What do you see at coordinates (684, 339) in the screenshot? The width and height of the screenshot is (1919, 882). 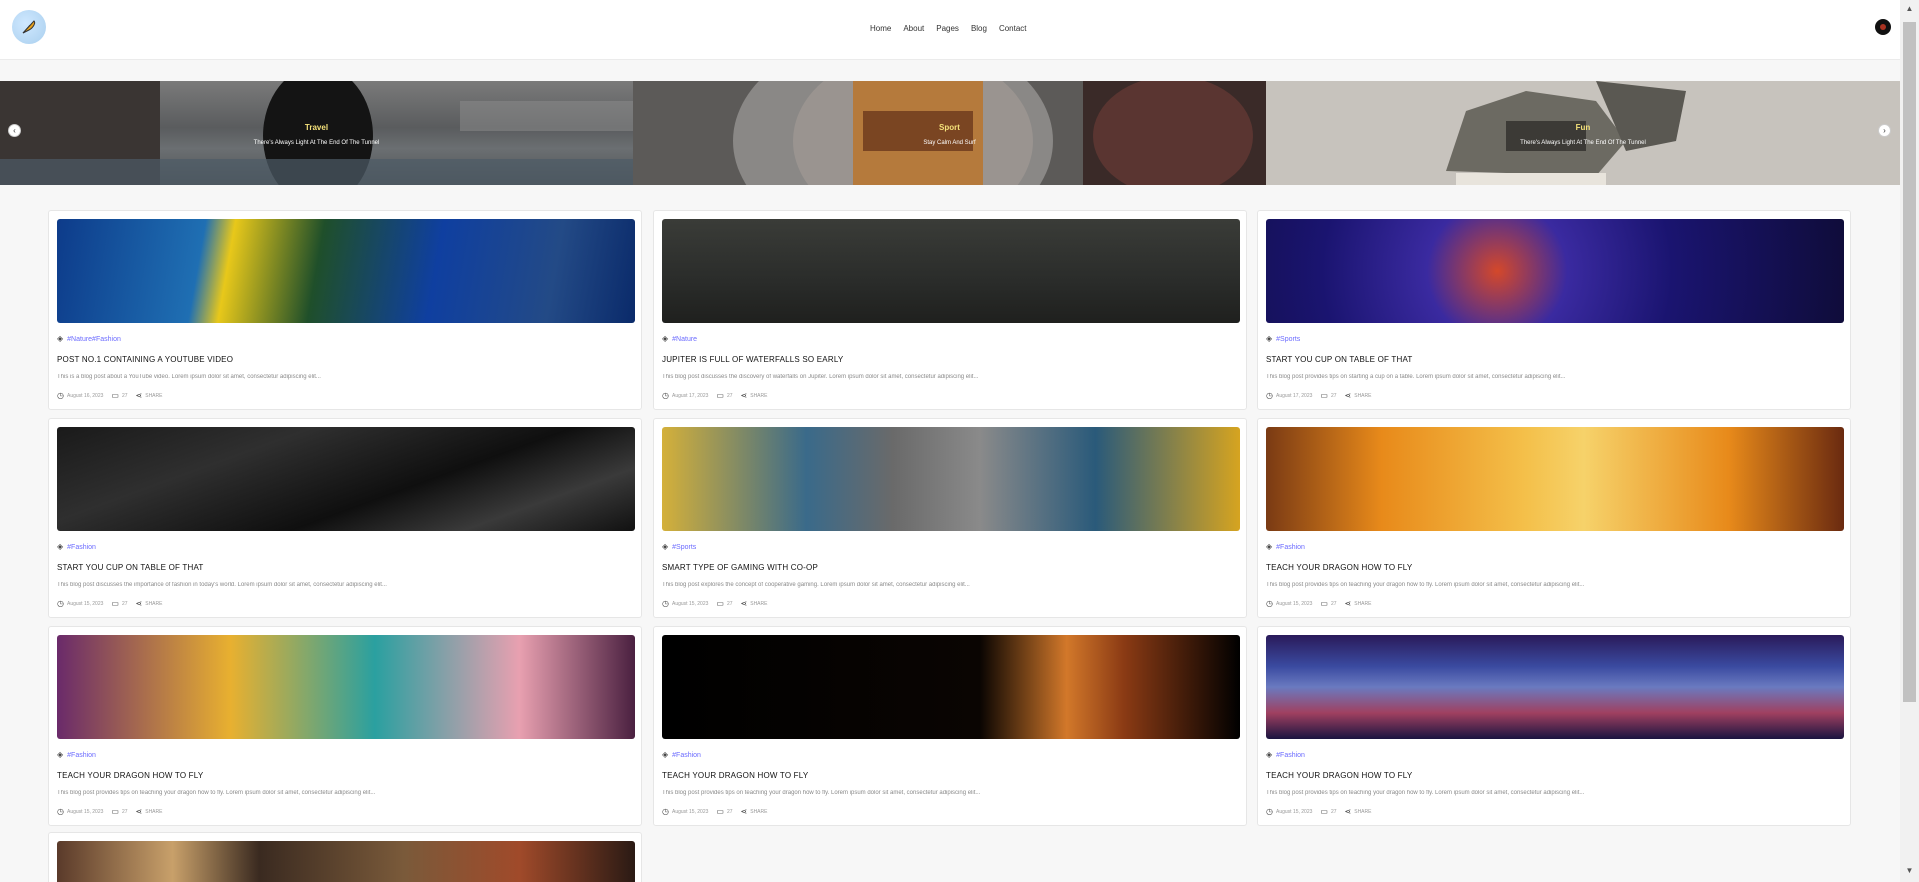 I see `post-tag-list: #Nature` at bounding box center [684, 339].